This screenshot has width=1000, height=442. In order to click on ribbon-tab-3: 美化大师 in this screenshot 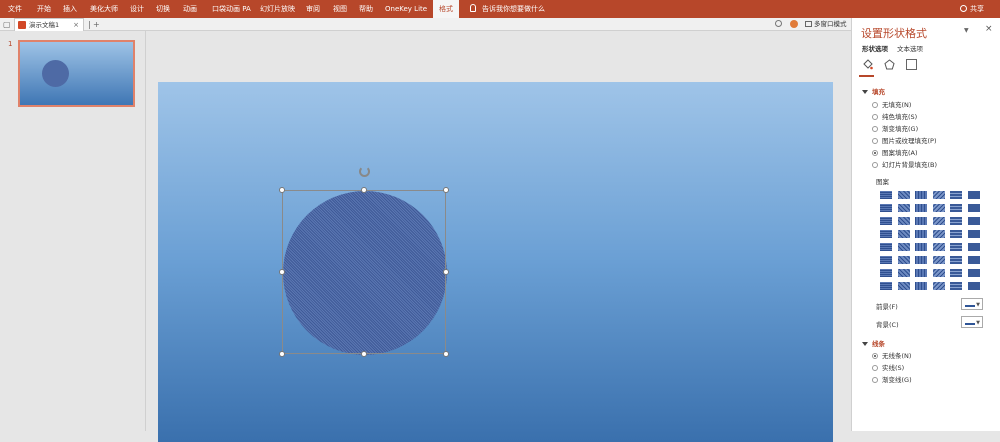, I will do `click(104, 9)`.